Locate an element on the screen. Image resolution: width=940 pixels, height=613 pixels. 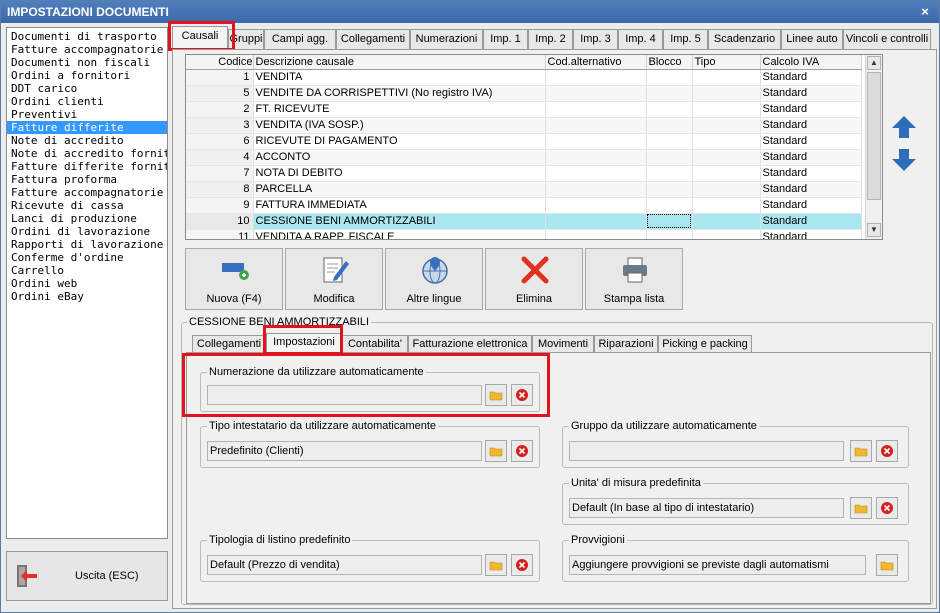
table-cell: 11 is located at coordinates (220, 234).